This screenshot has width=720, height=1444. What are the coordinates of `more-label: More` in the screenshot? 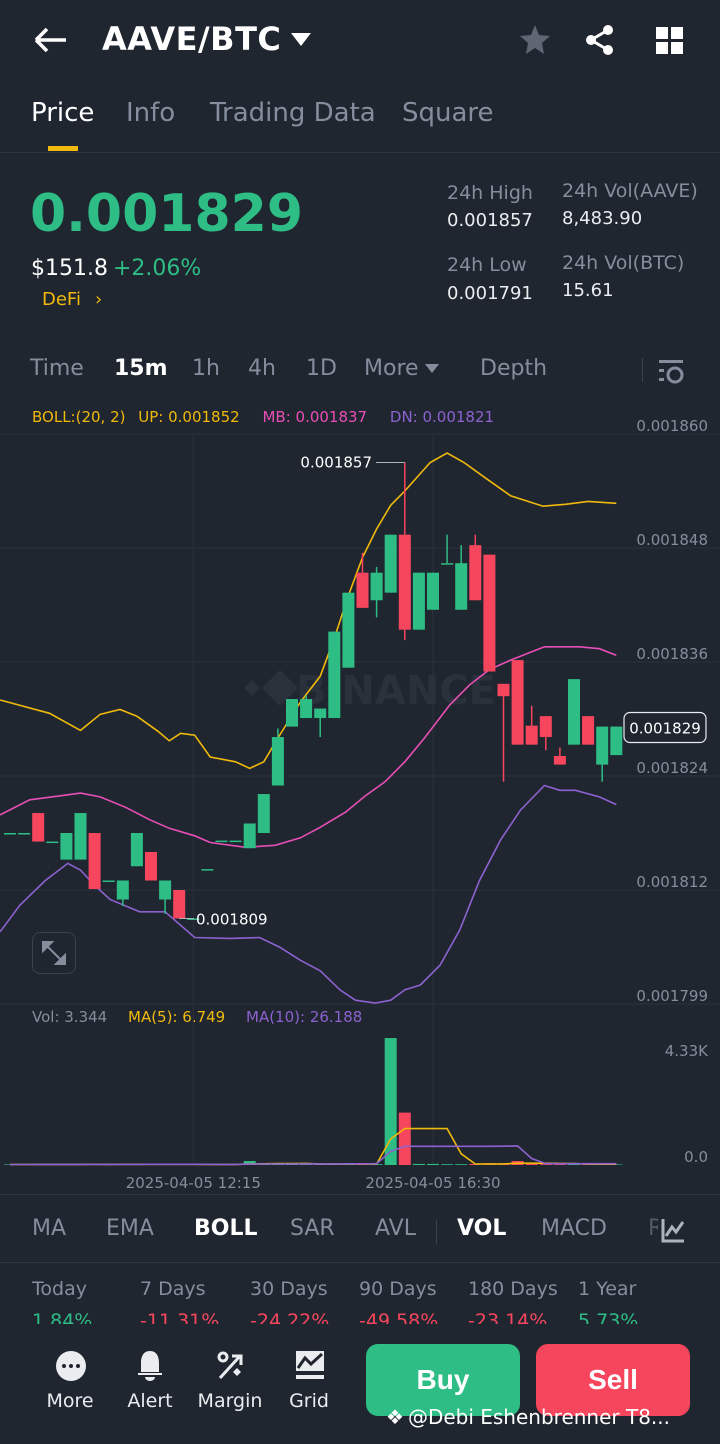 It's located at (70, 1401).